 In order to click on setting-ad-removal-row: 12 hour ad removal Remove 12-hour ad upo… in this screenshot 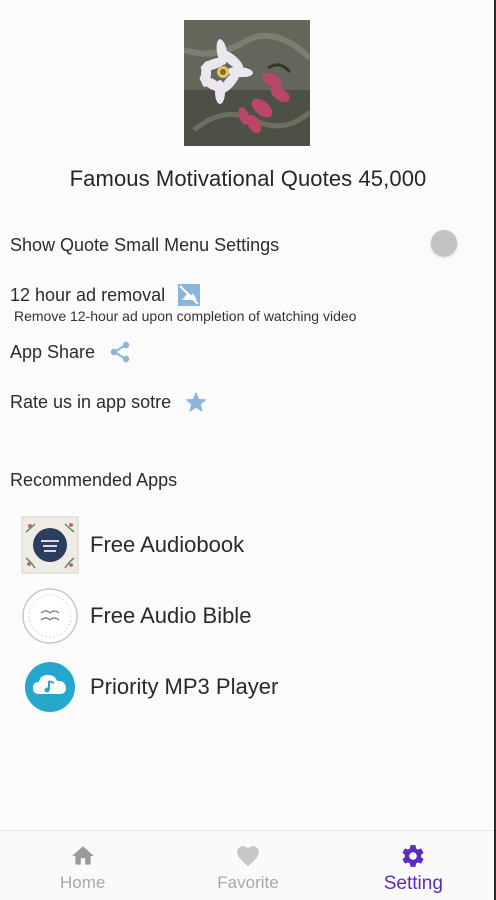, I will do `click(248, 303)`.